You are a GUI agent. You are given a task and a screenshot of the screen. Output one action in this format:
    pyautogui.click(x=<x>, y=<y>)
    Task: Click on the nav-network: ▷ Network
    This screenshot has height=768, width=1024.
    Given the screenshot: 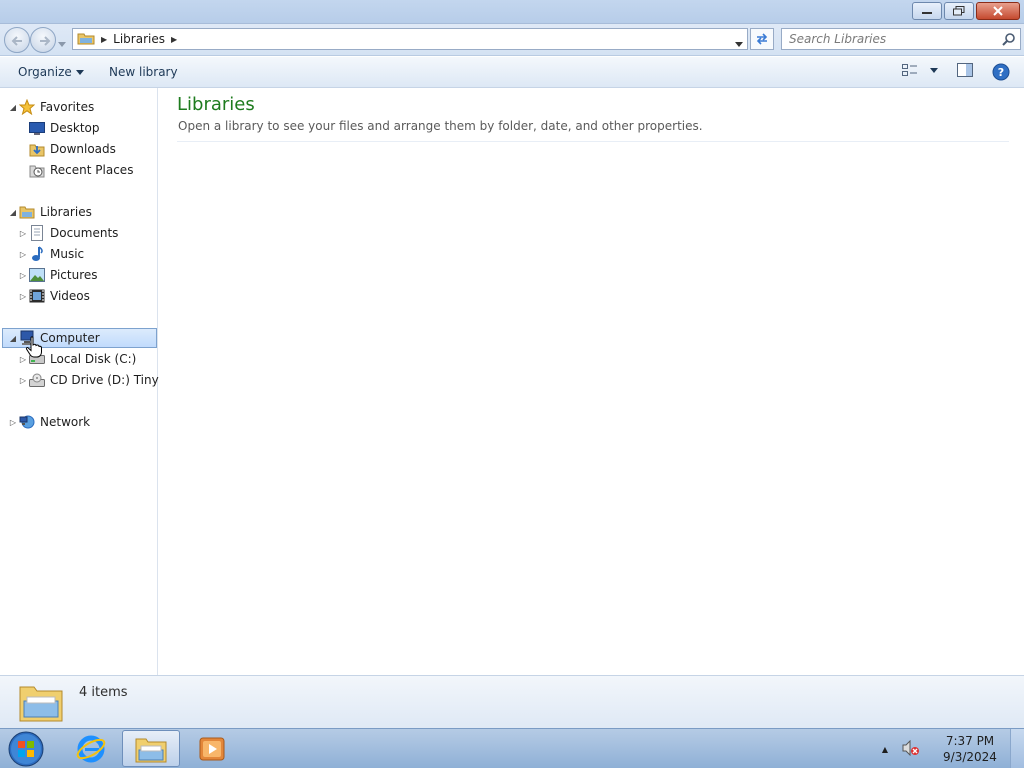 What is the action you would take?
    pyautogui.click(x=49, y=422)
    